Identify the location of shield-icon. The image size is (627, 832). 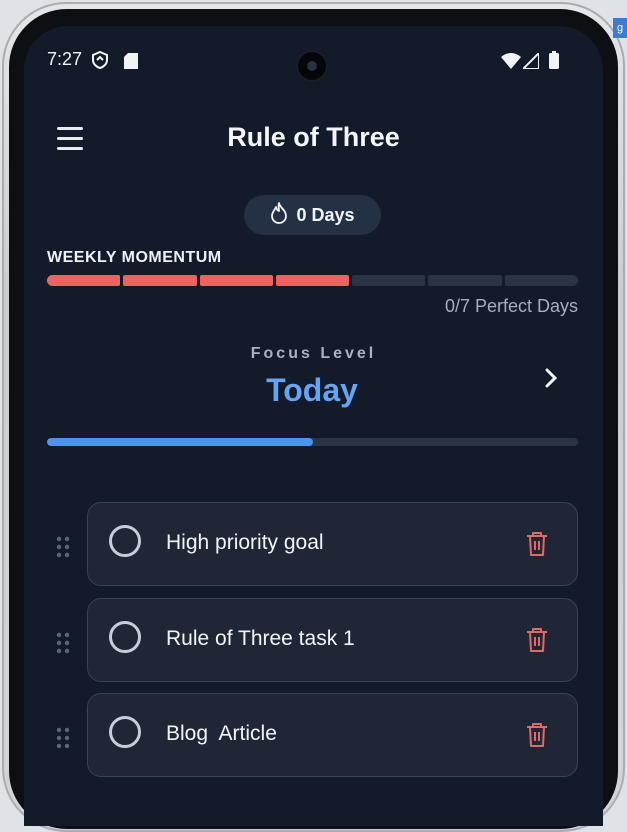
(100, 62).